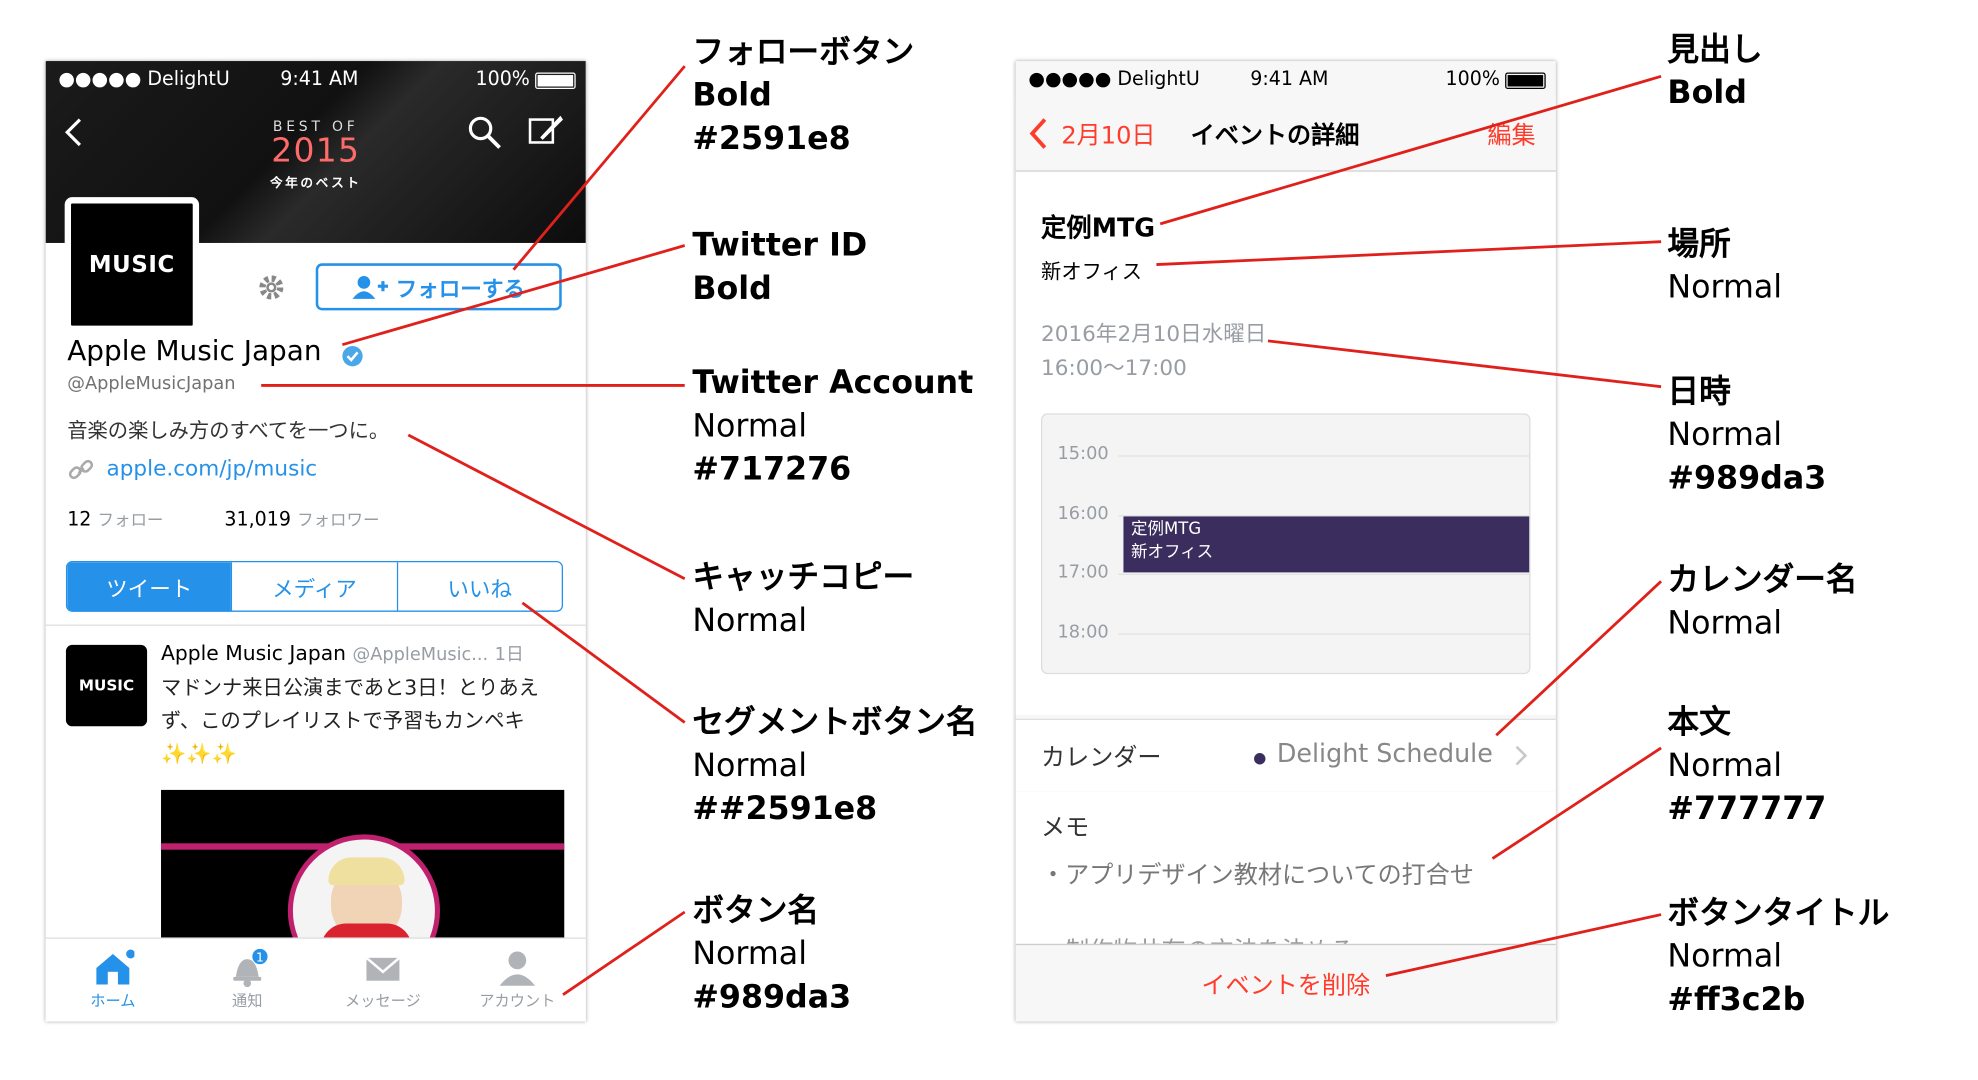  Describe the element at coordinates (1747, 765) in the screenshot. I see `annotation-body-text: 本文 Normal #777777` at that location.